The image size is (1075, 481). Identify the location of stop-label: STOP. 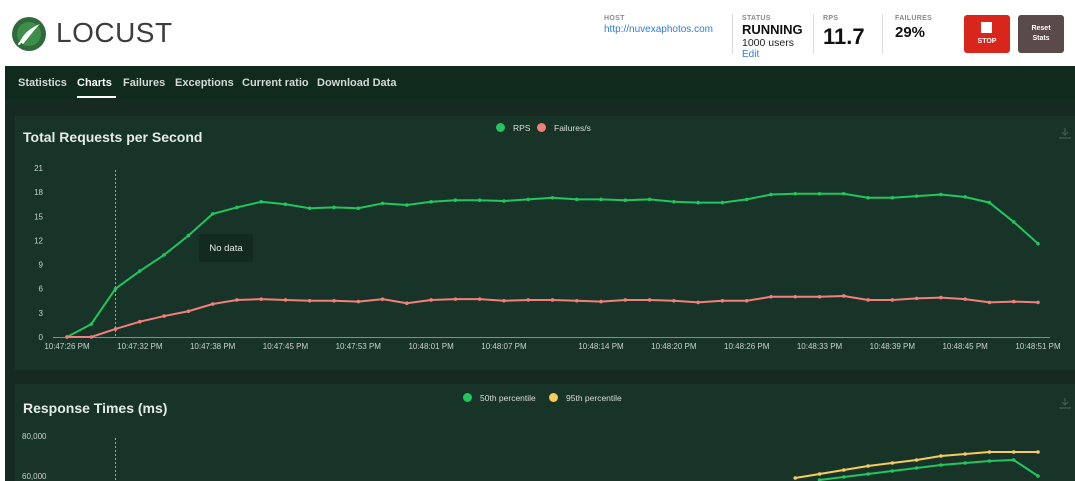
(987, 41).